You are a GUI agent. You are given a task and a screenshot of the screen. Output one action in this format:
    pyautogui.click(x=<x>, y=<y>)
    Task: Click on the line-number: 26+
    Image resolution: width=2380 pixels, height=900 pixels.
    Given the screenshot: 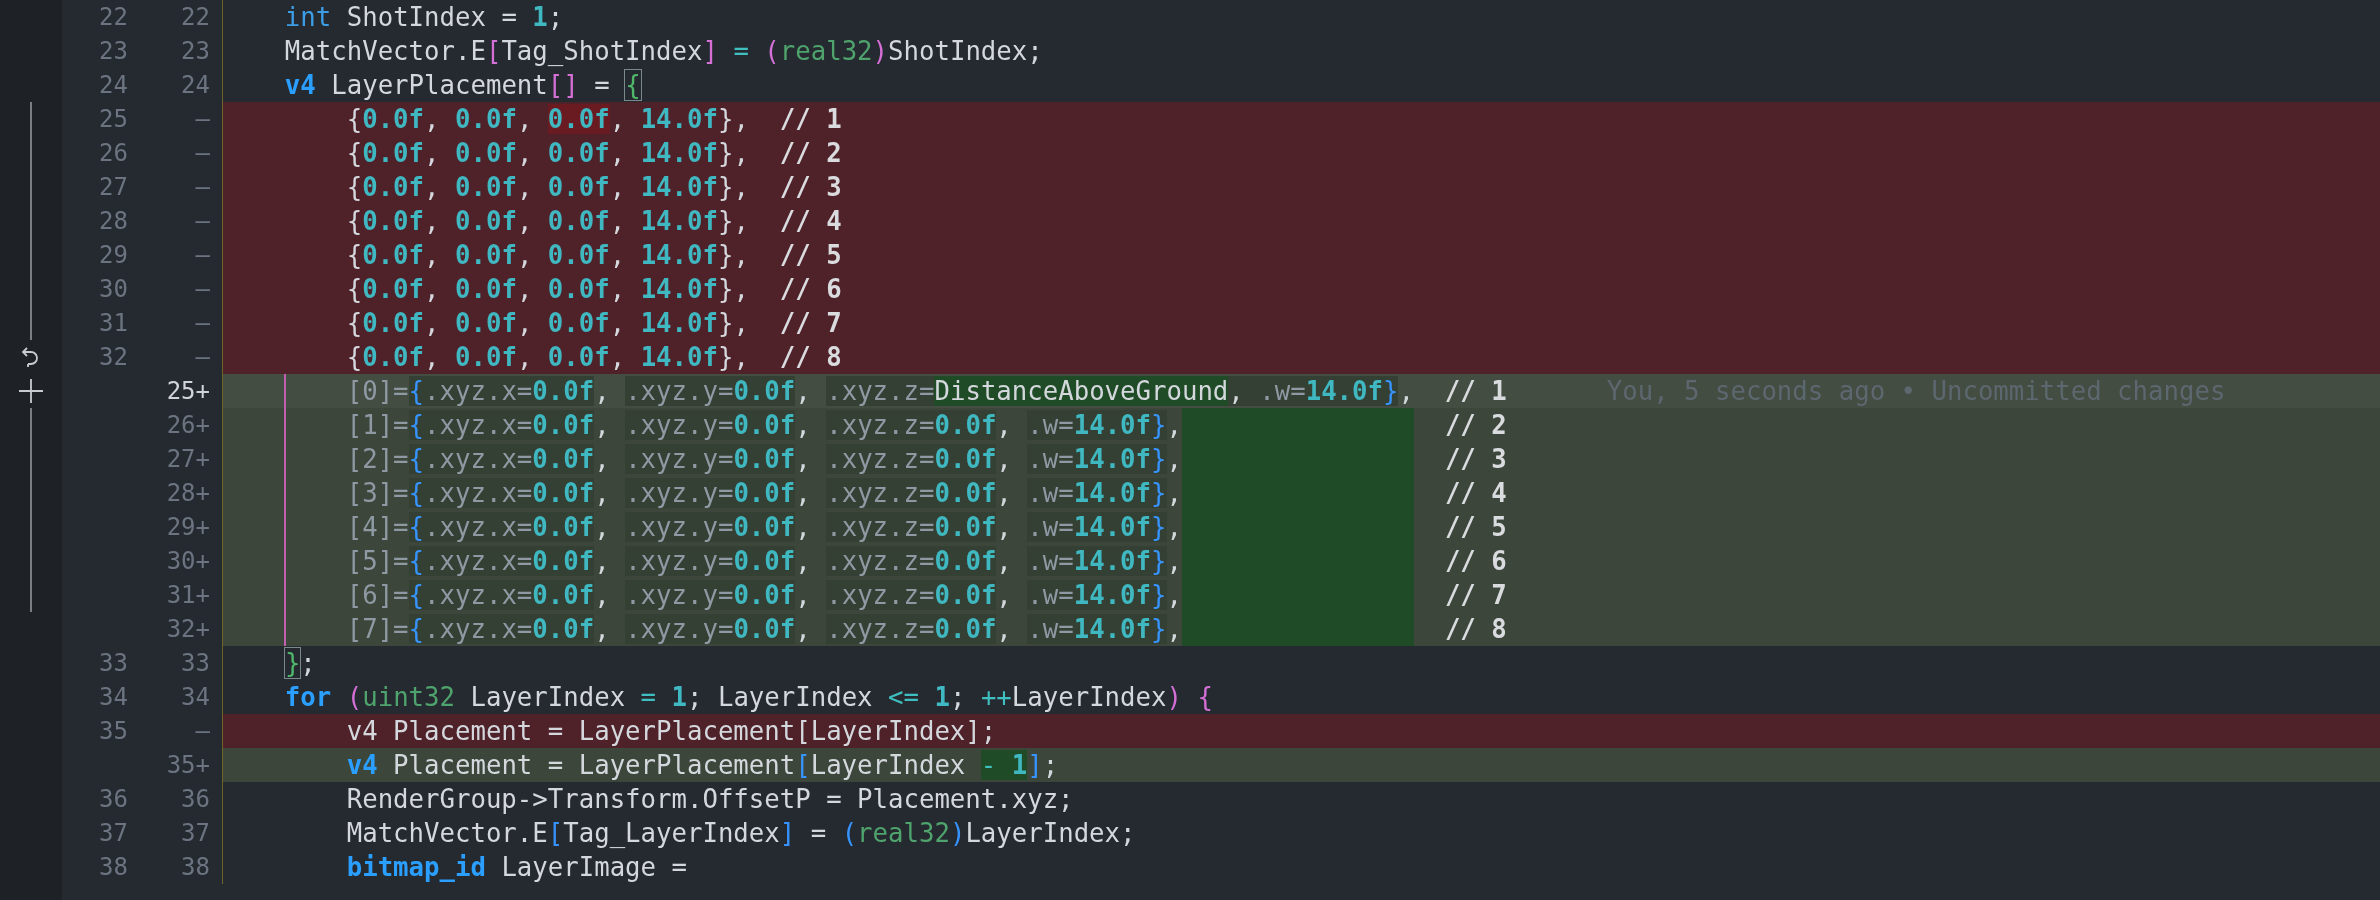 What is the action you would take?
    pyautogui.click(x=188, y=425)
    